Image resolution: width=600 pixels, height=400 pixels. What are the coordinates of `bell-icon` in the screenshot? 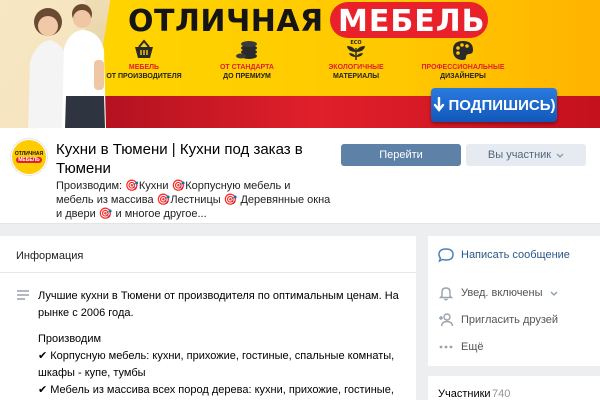 It's located at (446, 294).